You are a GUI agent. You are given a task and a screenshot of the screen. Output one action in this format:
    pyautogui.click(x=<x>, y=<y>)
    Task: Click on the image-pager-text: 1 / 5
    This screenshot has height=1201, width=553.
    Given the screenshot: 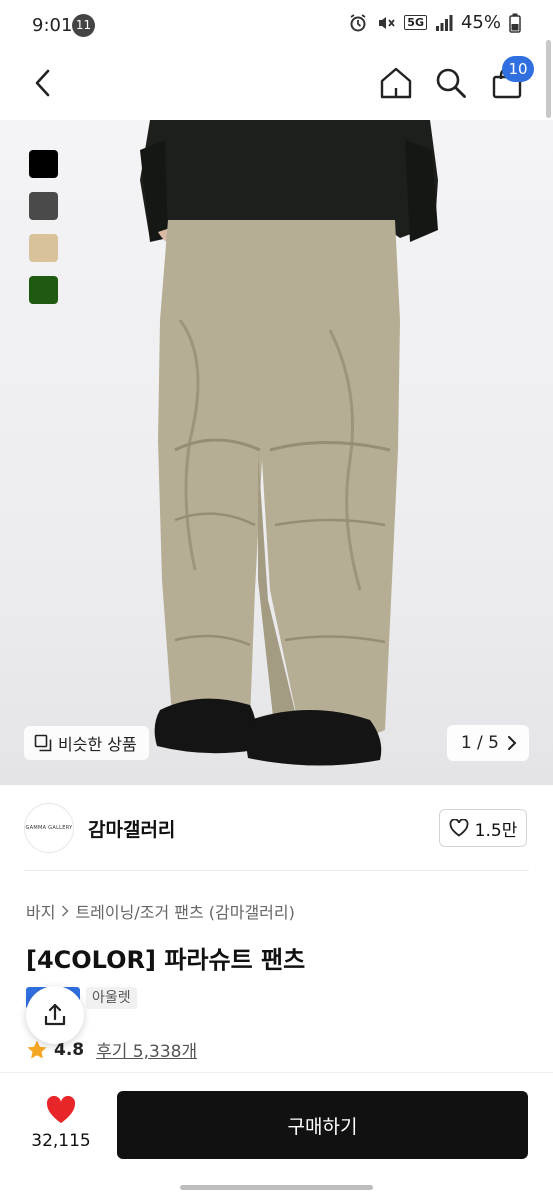 What is the action you would take?
    pyautogui.click(x=479, y=743)
    